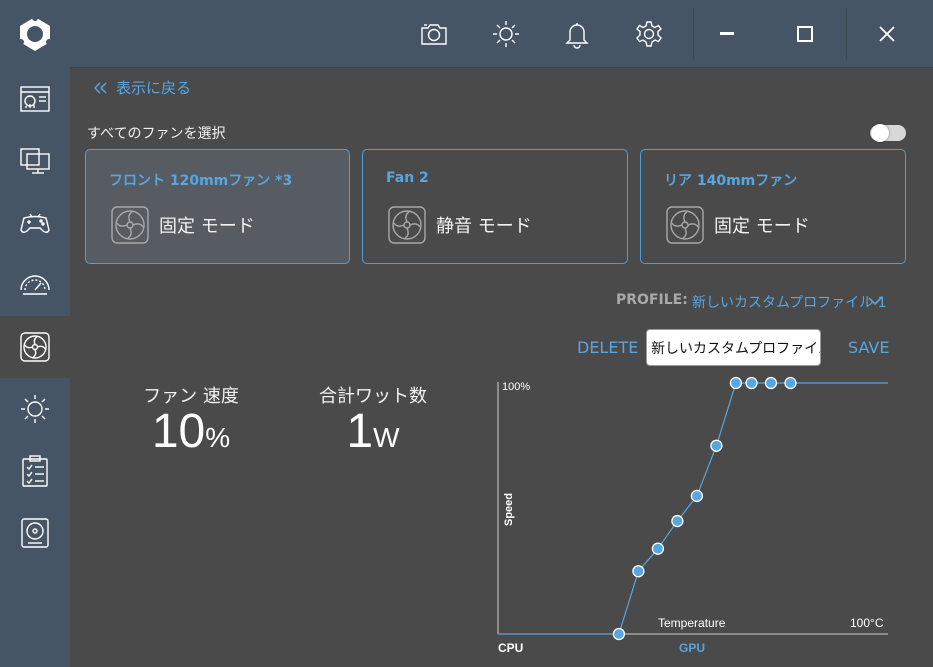 The width and height of the screenshot is (933, 667). What do you see at coordinates (154, 88) in the screenshot?
I see `back-label: 表示に戻る` at bounding box center [154, 88].